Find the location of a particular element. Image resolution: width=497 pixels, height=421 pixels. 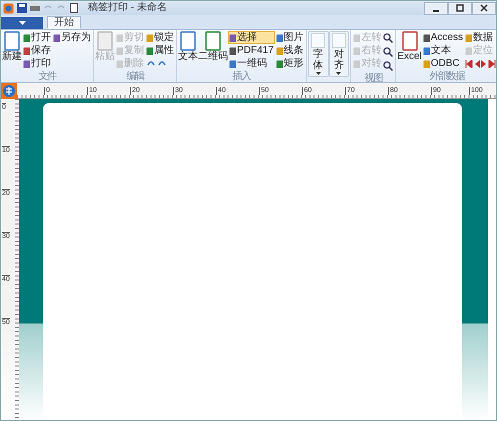

ribbon-button: 锁定 is located at coordinates (160, 37).